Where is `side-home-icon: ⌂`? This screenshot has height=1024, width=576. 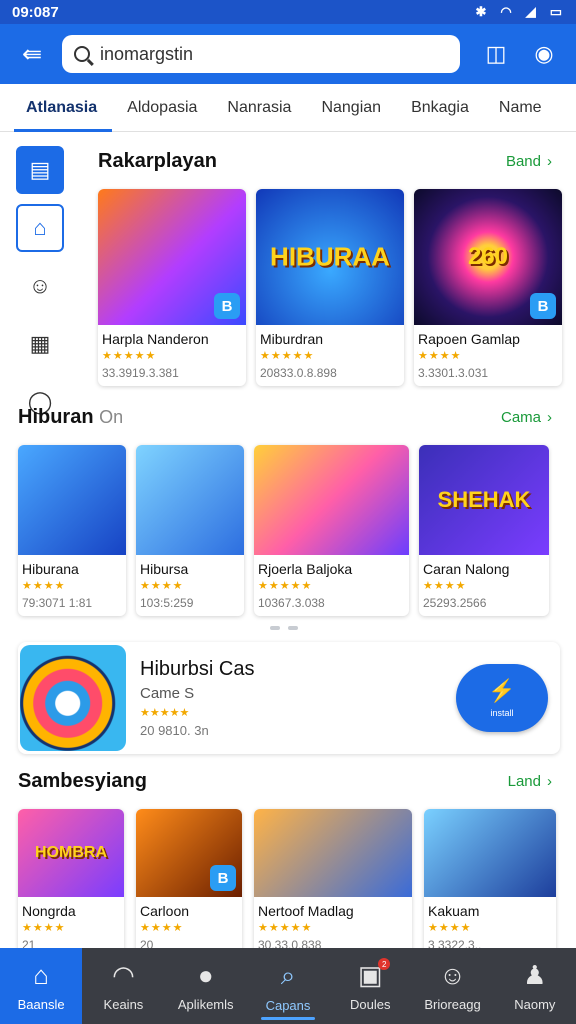 side-home-icon: ⌂ is located at coordinates (40, 228).